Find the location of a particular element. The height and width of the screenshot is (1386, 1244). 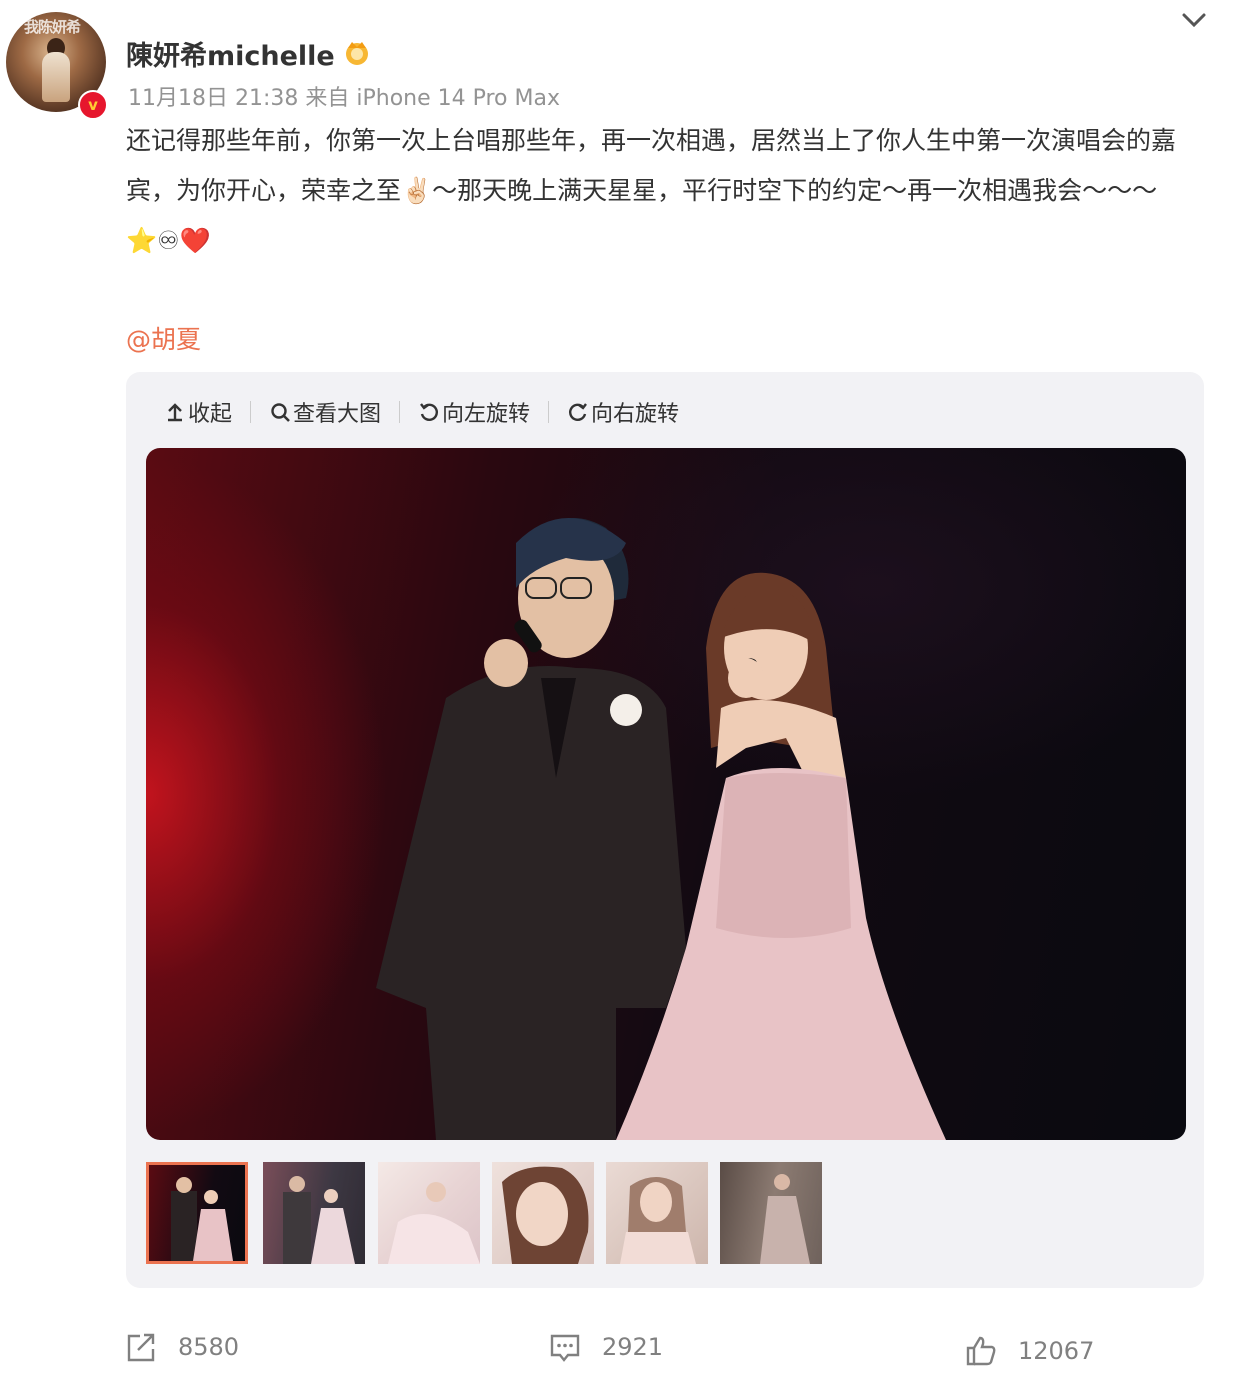

collapse-button: 收起 is located at coordinates (198, 412).